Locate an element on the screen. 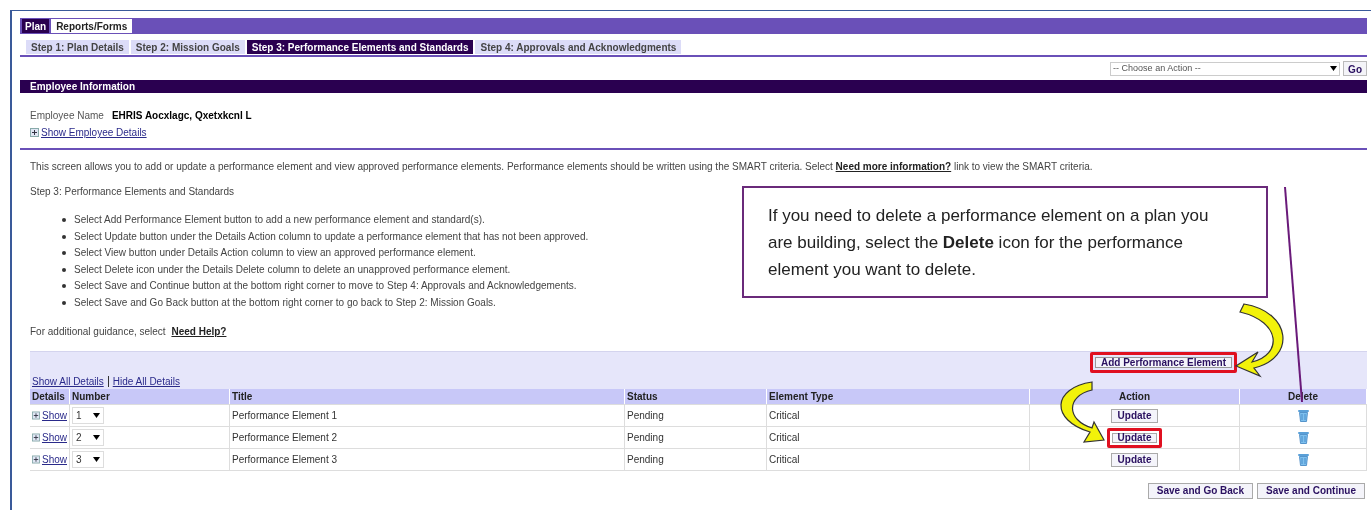 This screenshot has width=1371, height=510. need-help-link: Need Help? is located at coordinates (199, 331).